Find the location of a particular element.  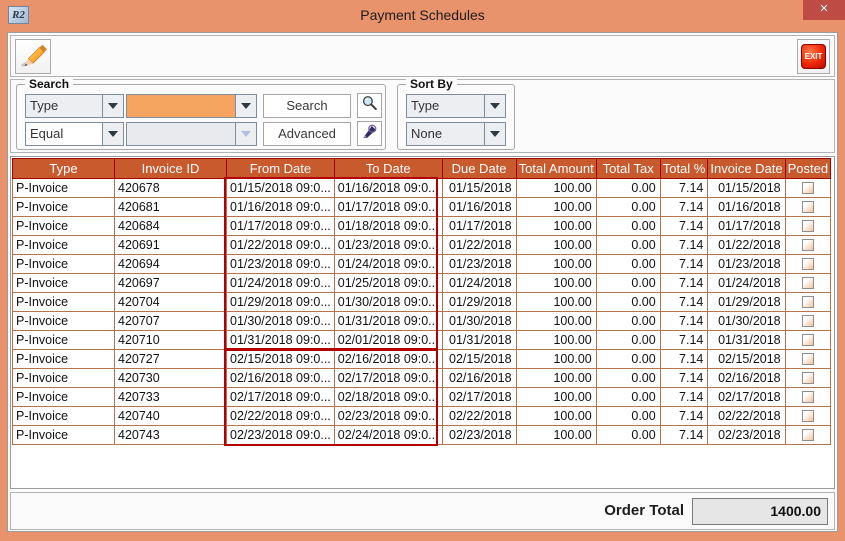

cell-due_date: 01/17/2018 is located at coordinates (479, 226).